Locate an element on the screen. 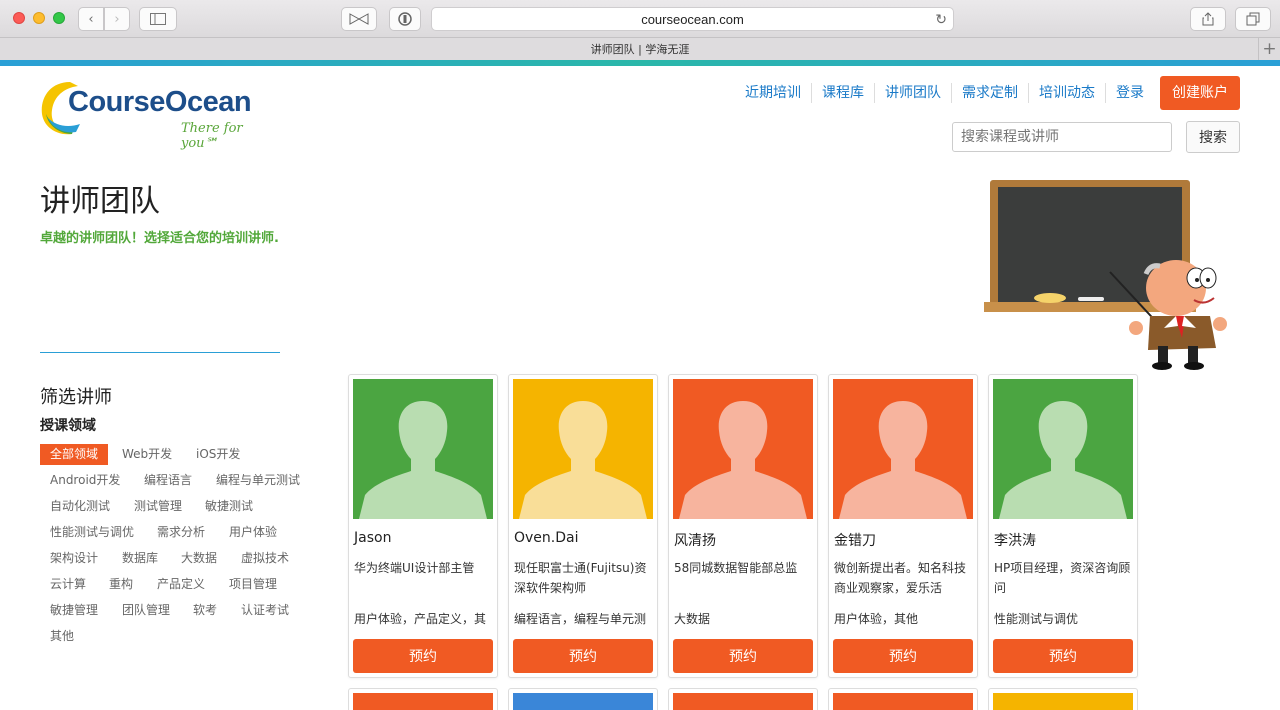 This screenshot has width=1280, height=710. plus-icon: + is located at coordinates (1269, 49).